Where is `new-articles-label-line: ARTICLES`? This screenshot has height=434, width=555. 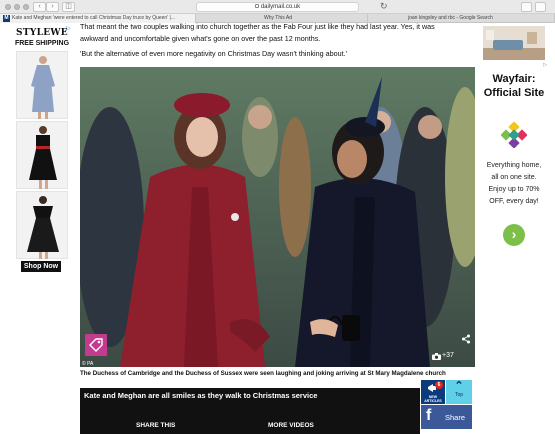 new-articles-label-line: ARTICLES is located at coordinates (433, 401).